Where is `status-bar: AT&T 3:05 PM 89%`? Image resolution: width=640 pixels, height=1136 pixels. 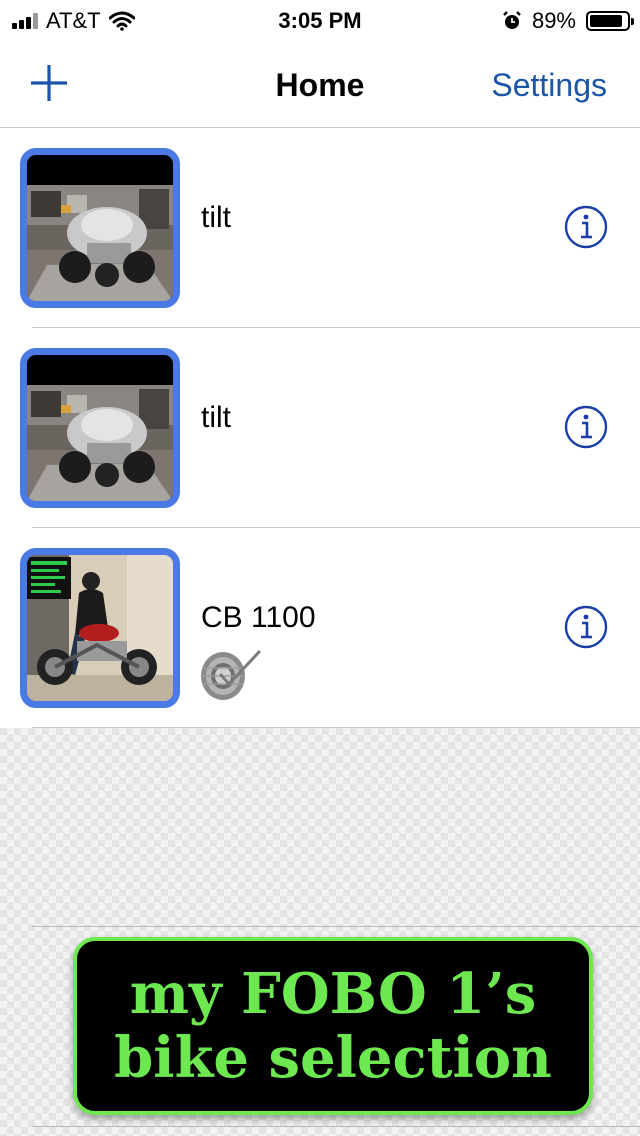 status-bar: AT&T 3:05 PM 89% is located at coordinates (320, 20).